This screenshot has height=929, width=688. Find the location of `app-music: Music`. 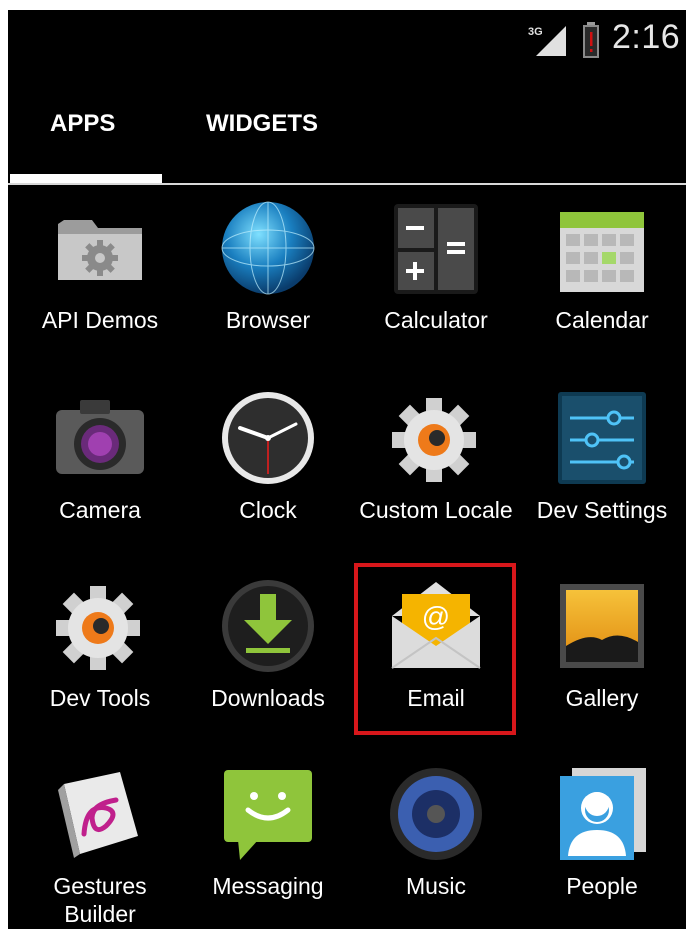

app-music: Music is located at coordinates (436, 832).